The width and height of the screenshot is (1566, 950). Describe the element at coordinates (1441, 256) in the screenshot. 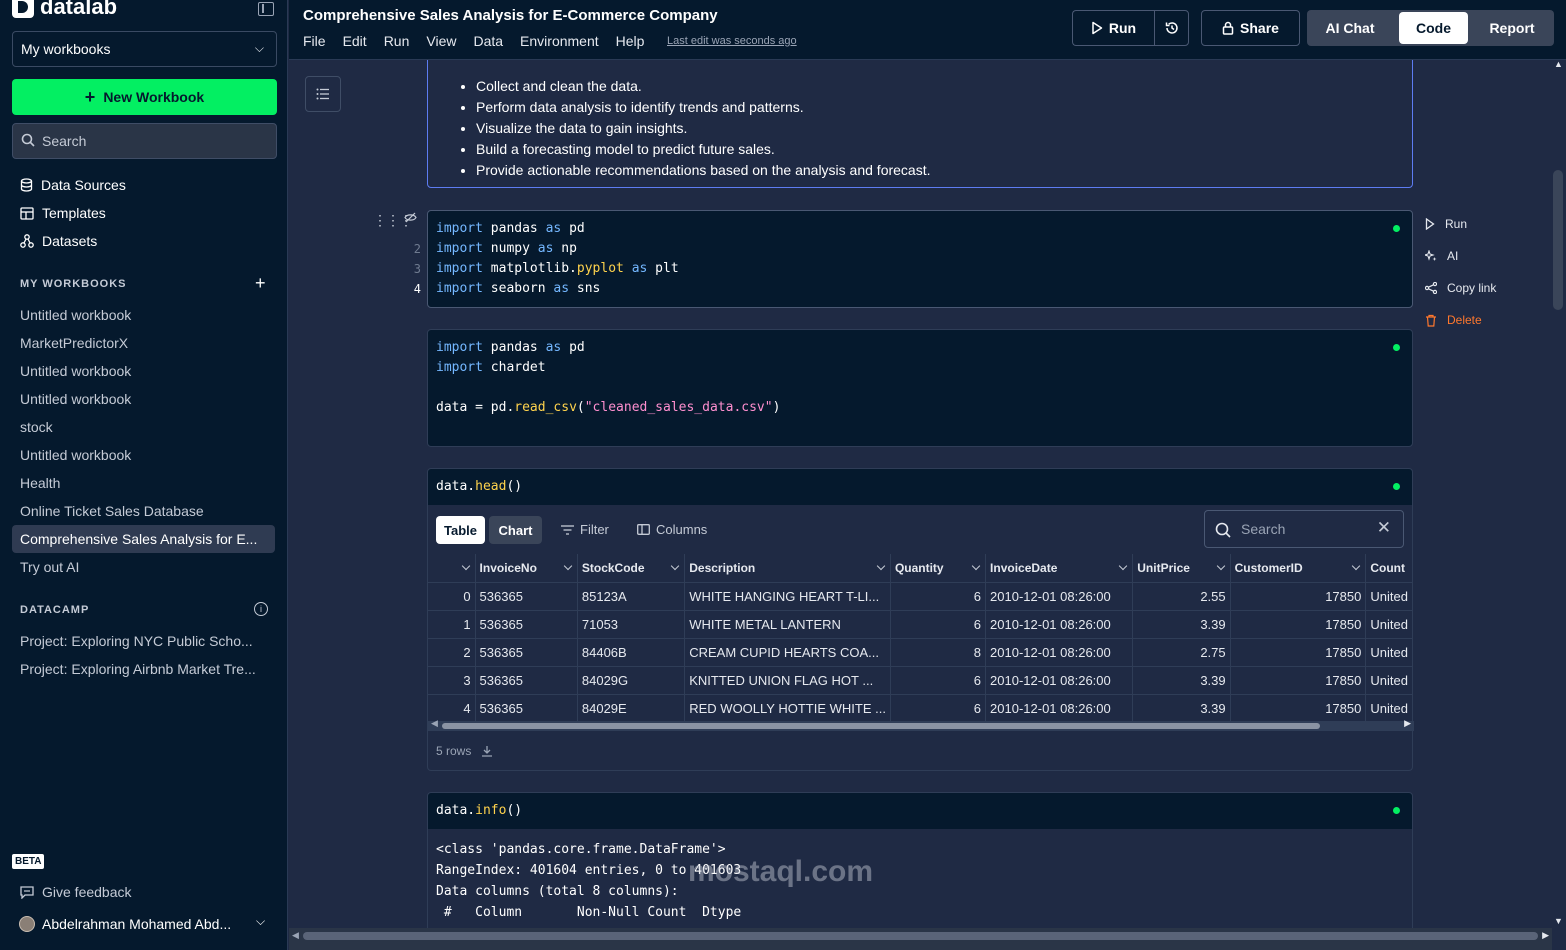

I see `cell-ai-button: AI` at that location.